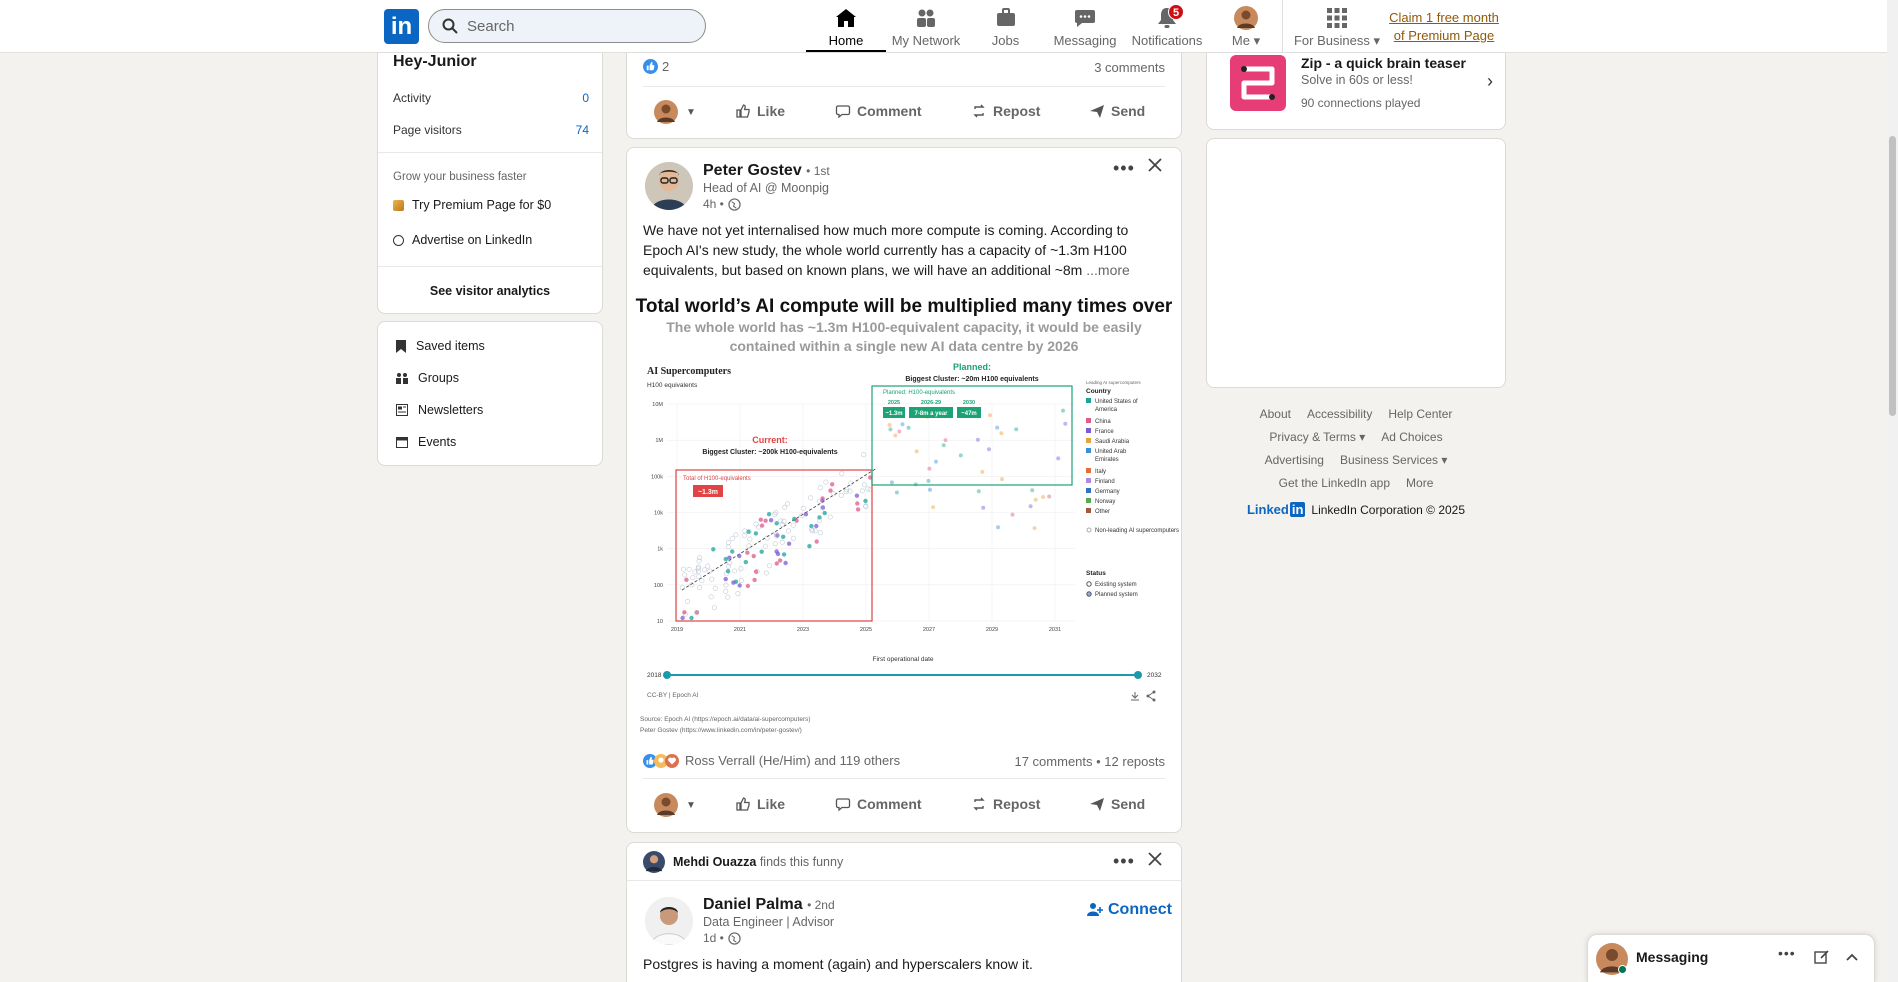 Image resolution: width=1898 pixels, height=982 pixels. What do you see at coordinates (1129, 910) in the screenshot?
I see `connect-button: Connect` at bounding box center [1129, 910].